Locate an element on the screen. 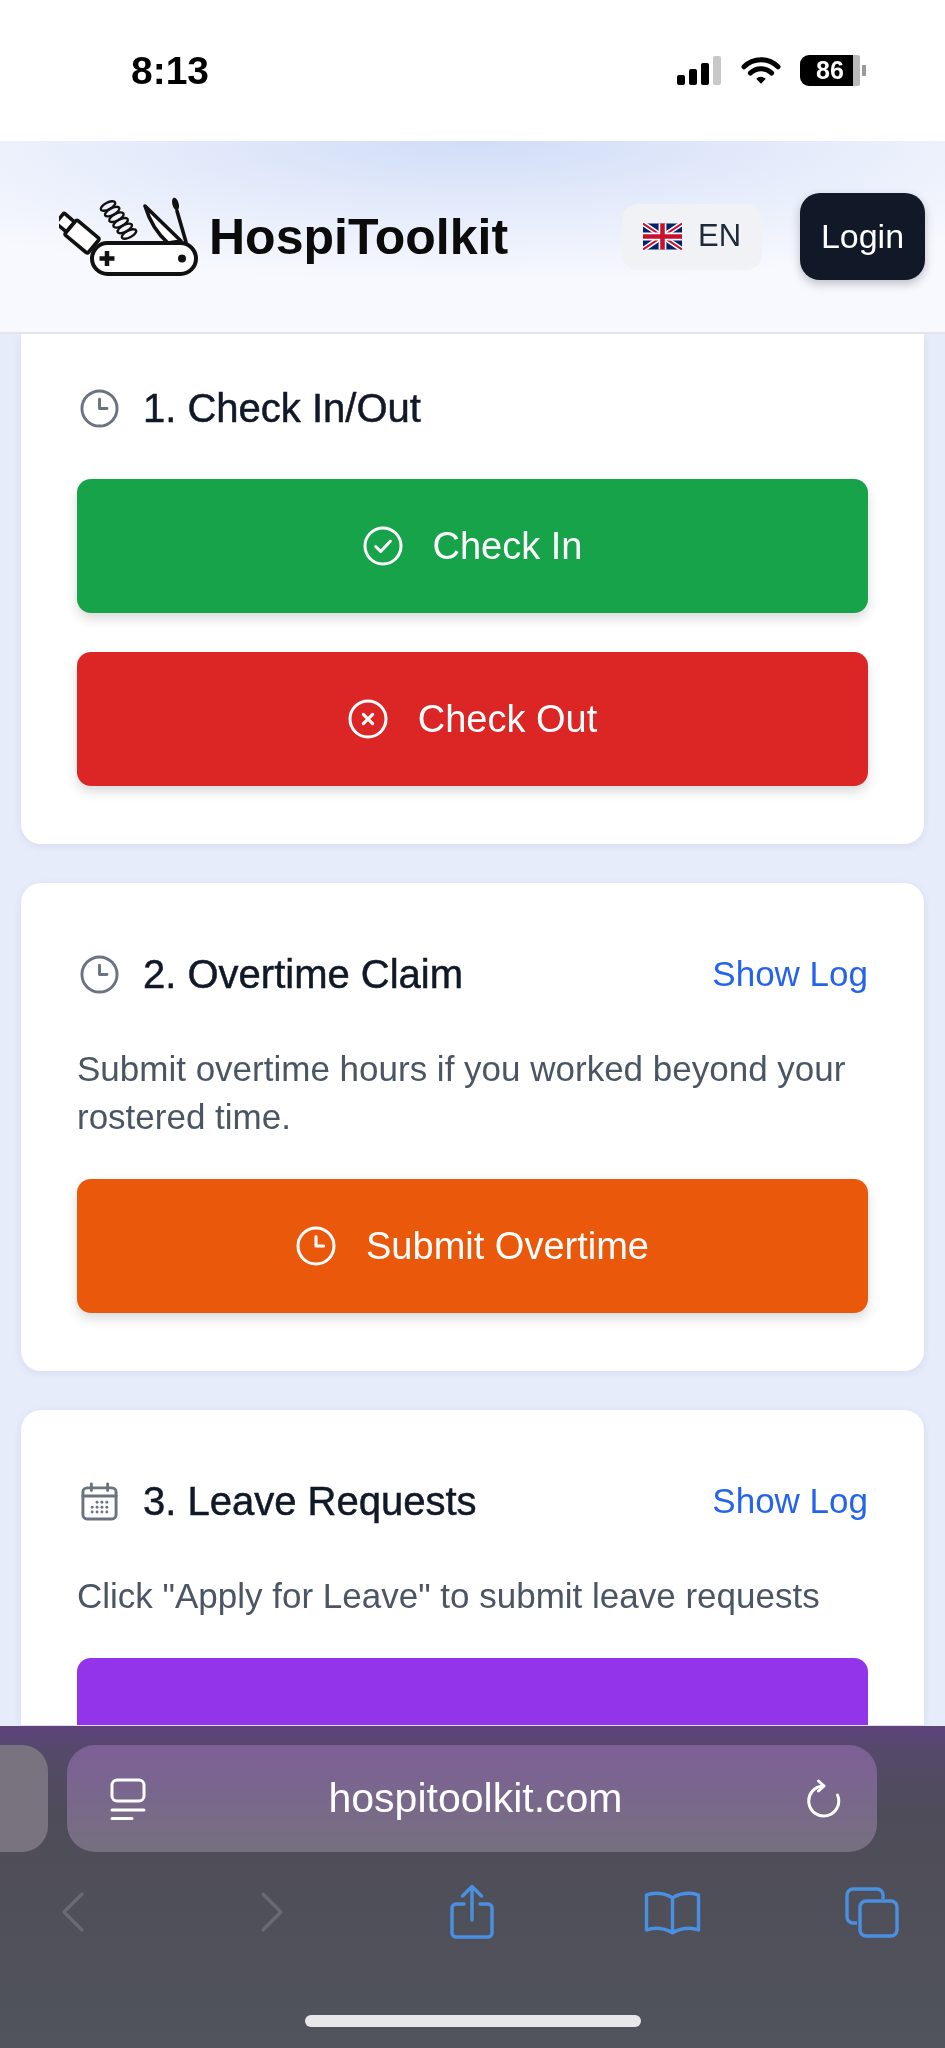 The height and width of the screenshot is (2048, 945). signal-icon is located at coordinates (699, 70).